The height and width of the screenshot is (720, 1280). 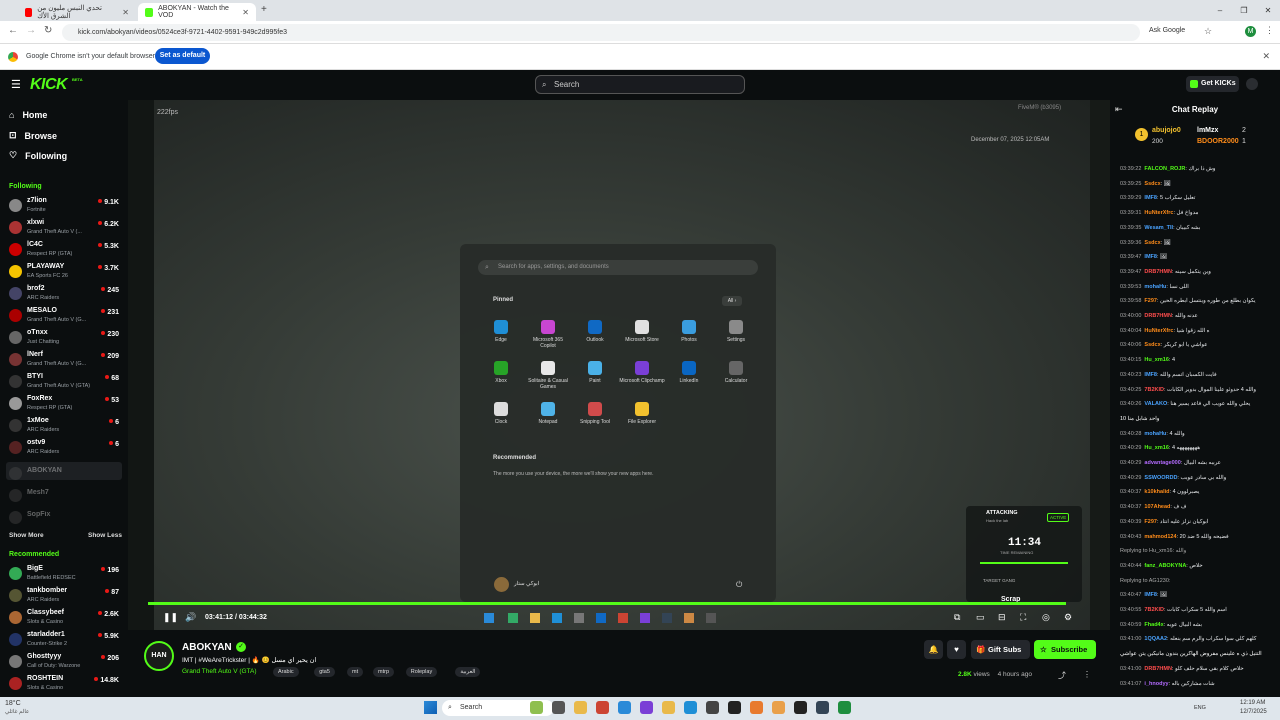 I want to click on brave-icon, so click(x=756, y=707).